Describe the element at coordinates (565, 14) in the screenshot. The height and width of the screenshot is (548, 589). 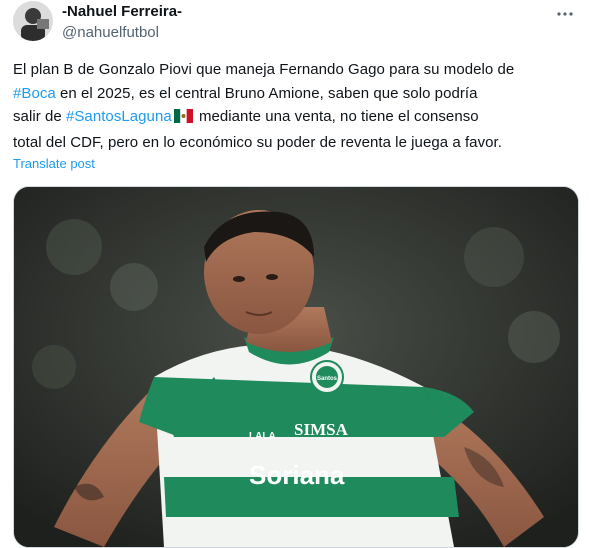
I see `more-horizontal-icon` at that location.